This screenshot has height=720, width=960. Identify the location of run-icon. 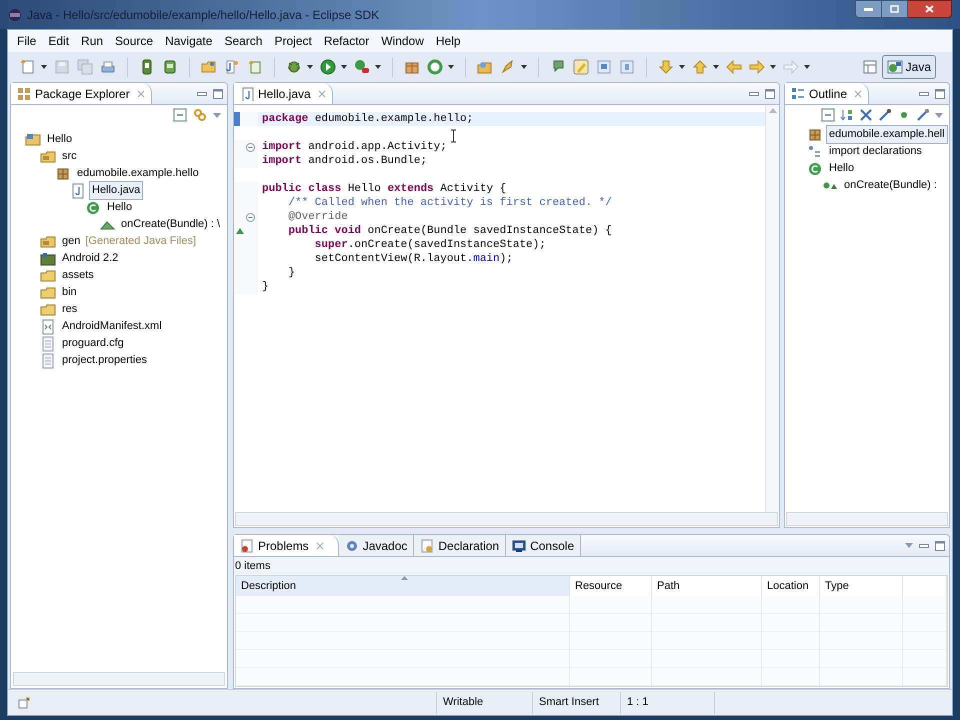
(328, 67).